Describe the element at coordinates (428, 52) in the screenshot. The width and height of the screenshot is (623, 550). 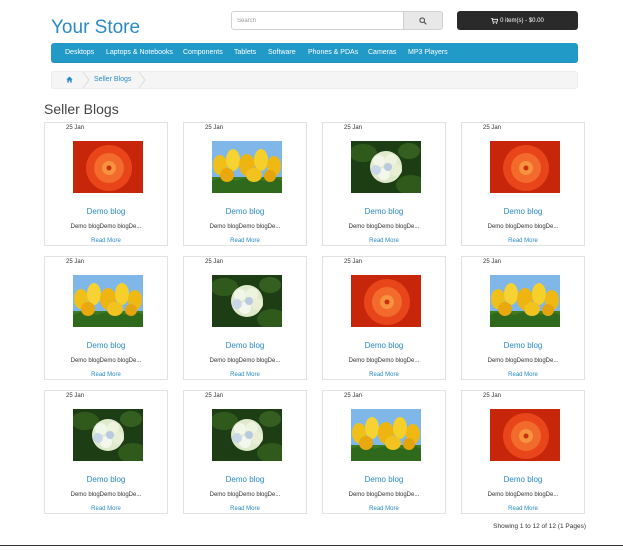
I see `menu-item-mp3-players: MP3 Players` at that location.